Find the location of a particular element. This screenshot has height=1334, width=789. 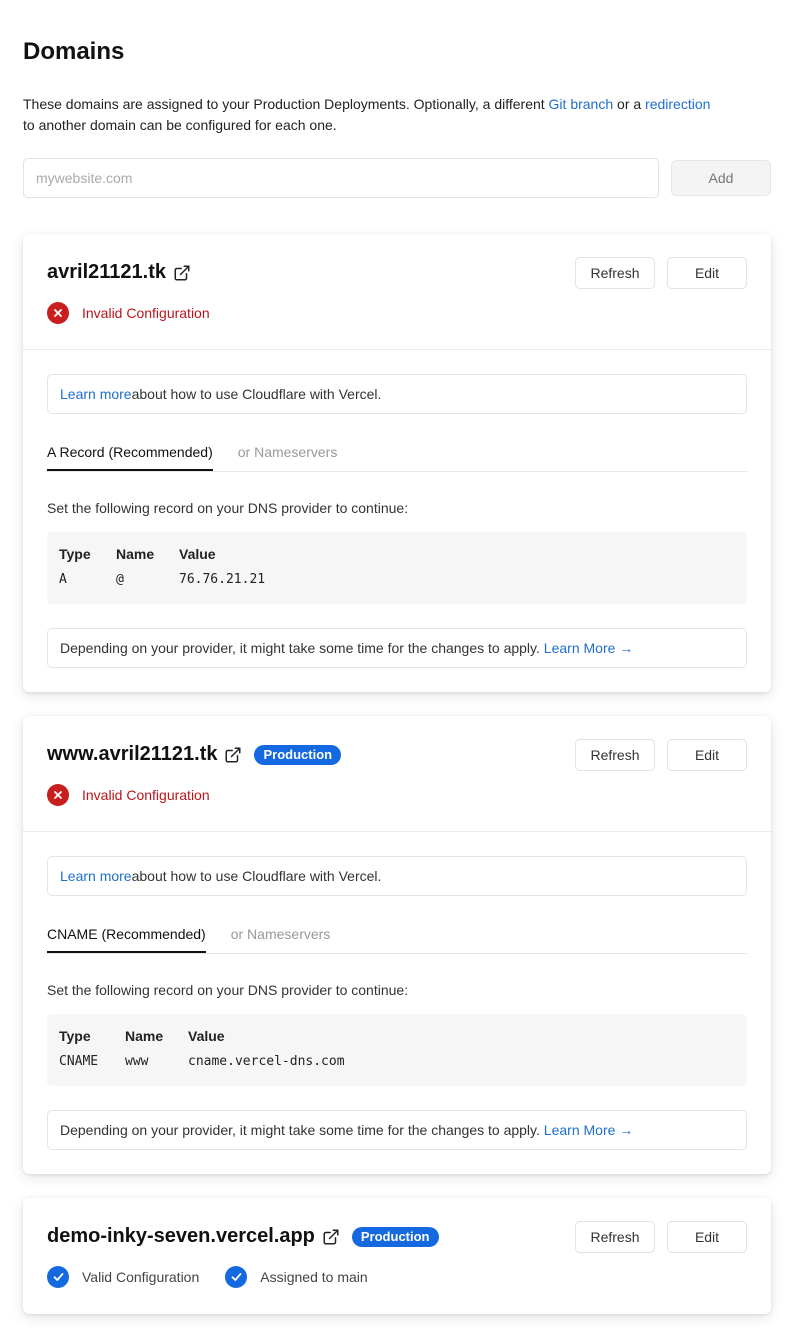

record-name-value: www is located at coordinates (137, 1061).